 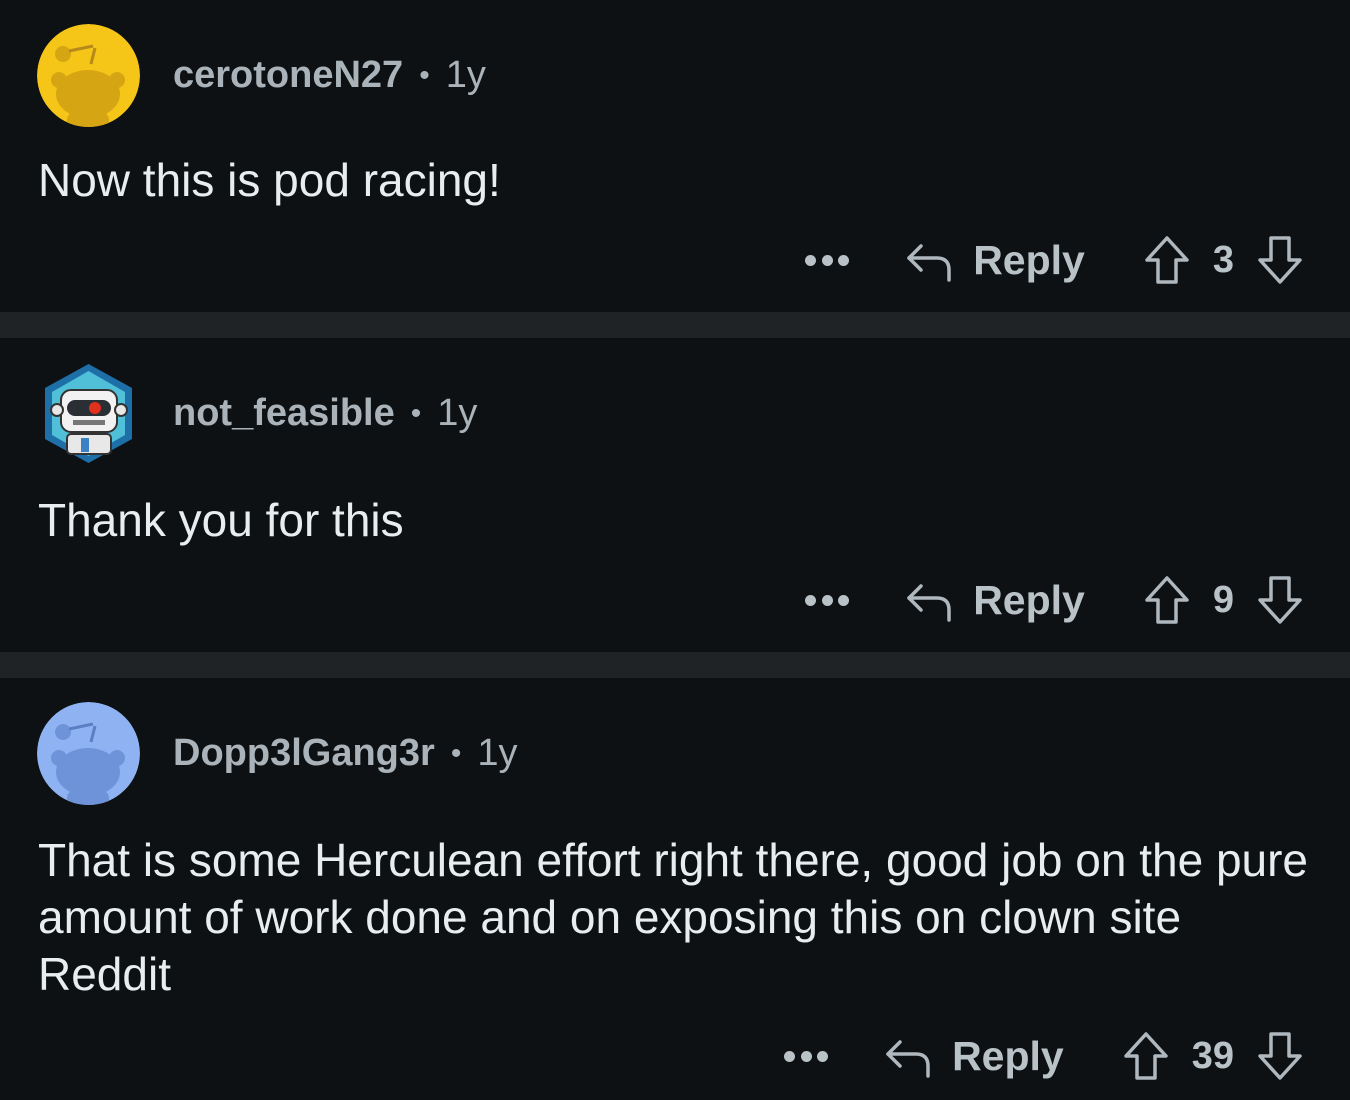 What do you see at coordinates (284, 413) in the screenshot?
I see `username-link: not_feasible` at bounding box center [284, 413].